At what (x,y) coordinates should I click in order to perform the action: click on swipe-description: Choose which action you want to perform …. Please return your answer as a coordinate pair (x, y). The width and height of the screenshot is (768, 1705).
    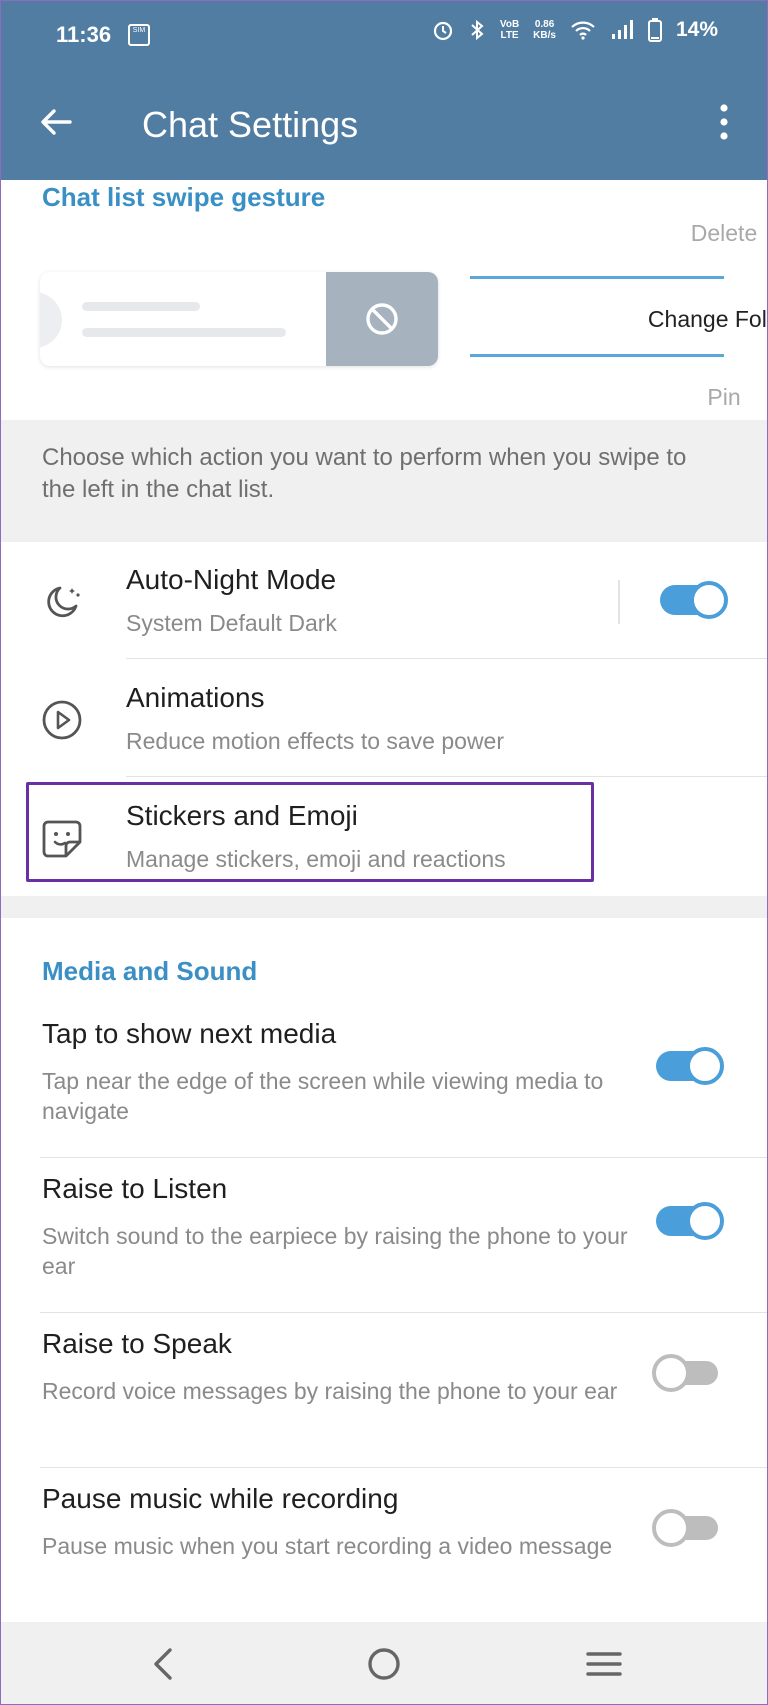
    Looking at the image, I should click on (384, 481).